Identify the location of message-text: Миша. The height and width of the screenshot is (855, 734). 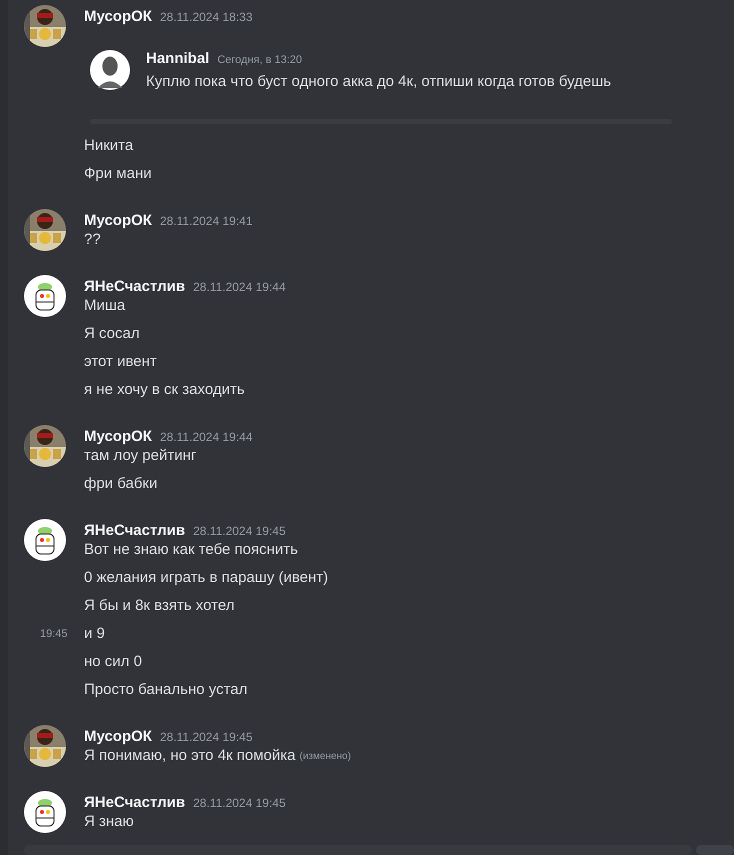
(105, 306).